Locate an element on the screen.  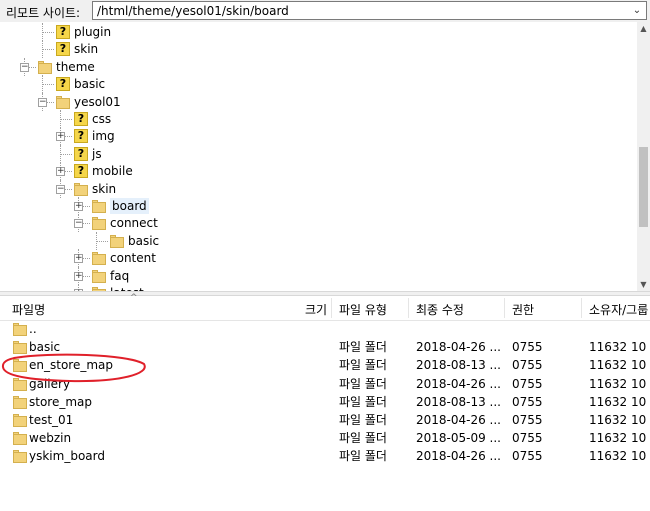
tree-node: ? css is located at coordinates (318, 119).